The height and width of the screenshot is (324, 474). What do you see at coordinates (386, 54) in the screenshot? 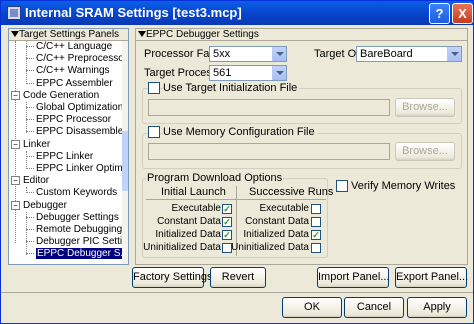
I see `target-os-value: BareBoard` at bounding box center [386, 54].